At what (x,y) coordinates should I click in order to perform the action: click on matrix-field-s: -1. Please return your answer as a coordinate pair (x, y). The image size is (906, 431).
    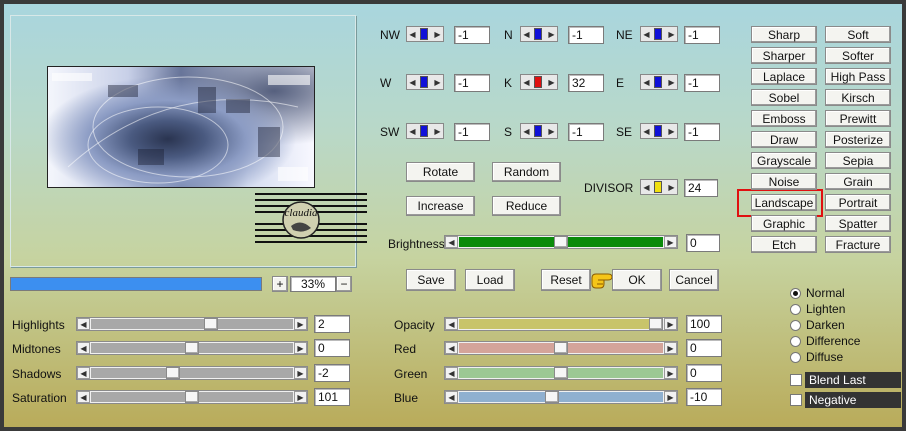
    Looking at the image, I should click on (586, 132).